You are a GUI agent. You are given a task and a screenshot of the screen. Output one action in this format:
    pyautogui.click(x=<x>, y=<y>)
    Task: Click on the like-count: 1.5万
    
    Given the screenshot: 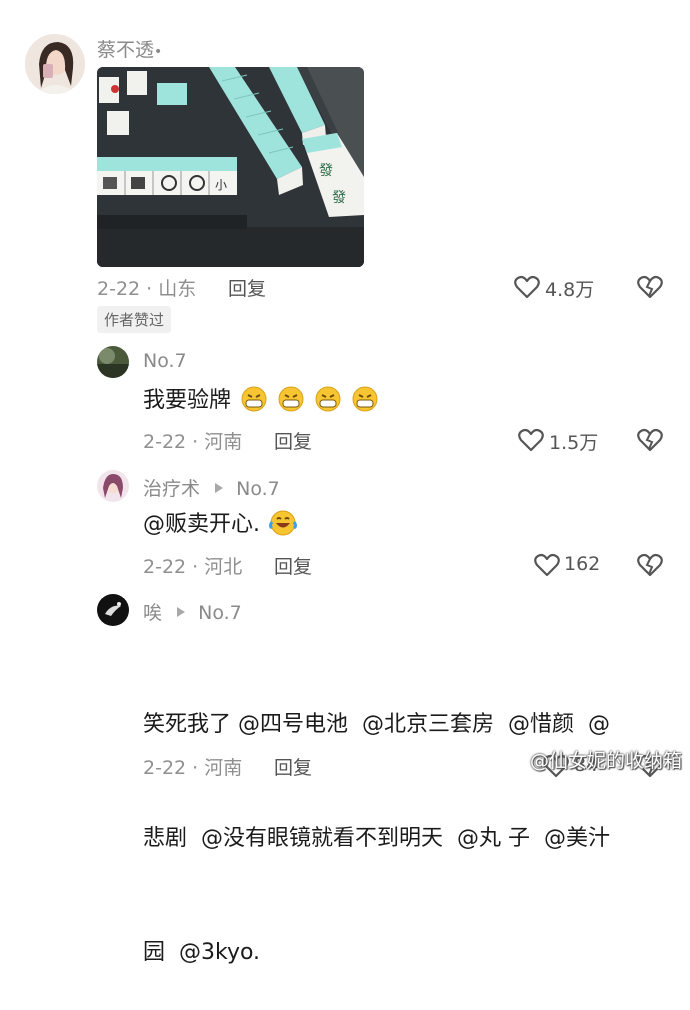 What is the action you would take?
    pyautogui.click(x=574, y=443)
    